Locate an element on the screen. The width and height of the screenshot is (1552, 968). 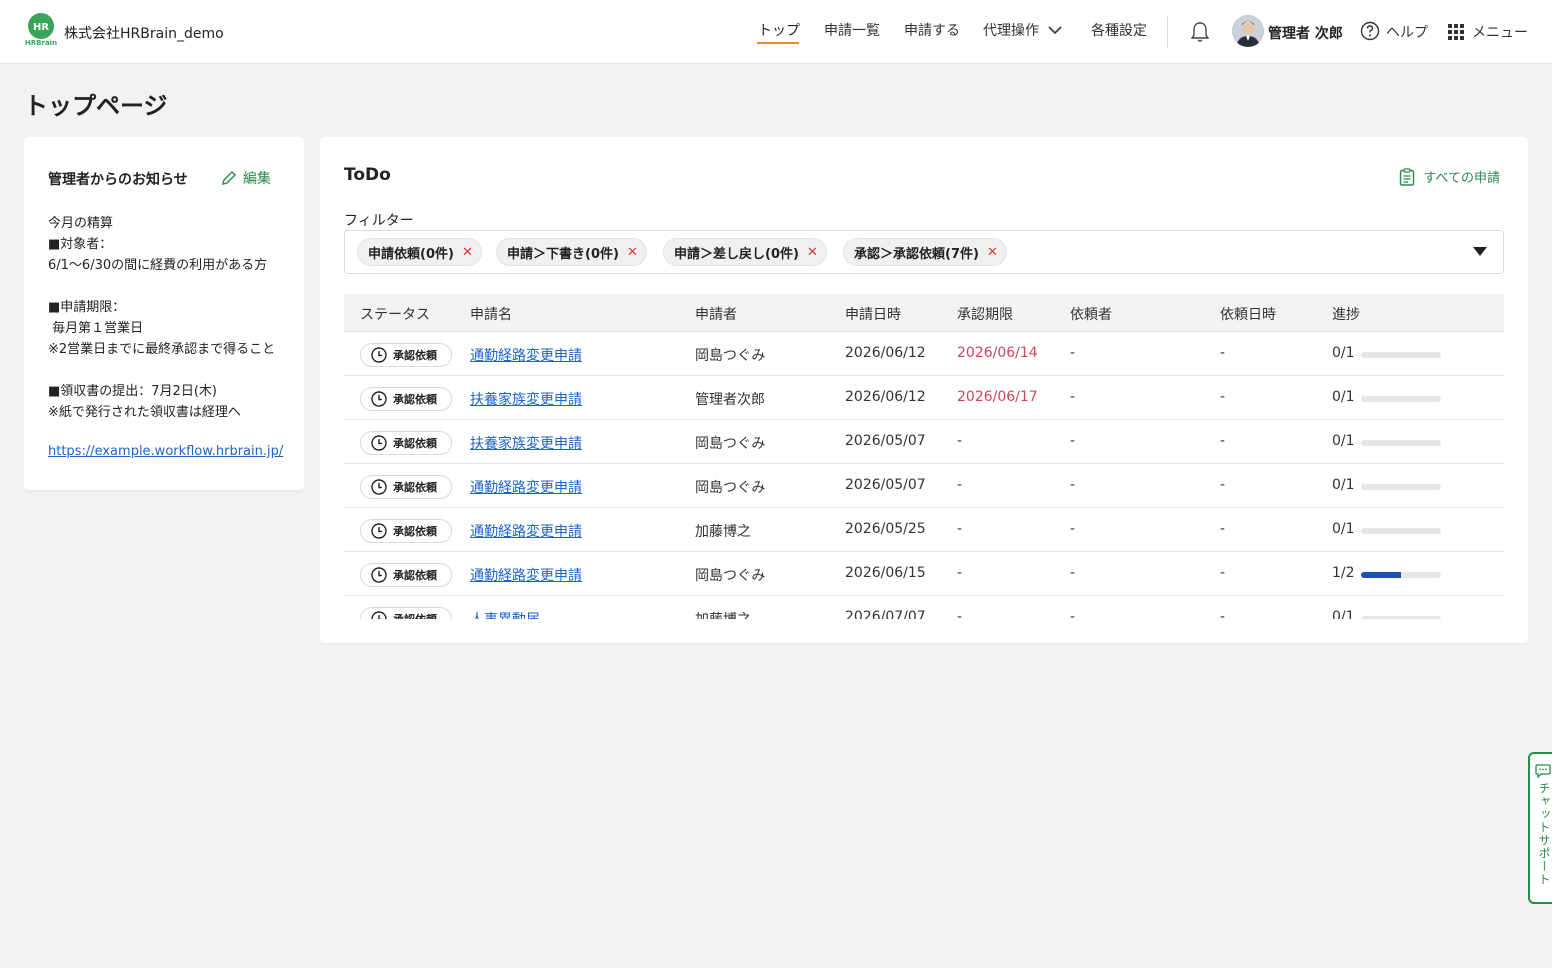
user-name: 管理者 次郎 is located at coordinates (1305, 33).